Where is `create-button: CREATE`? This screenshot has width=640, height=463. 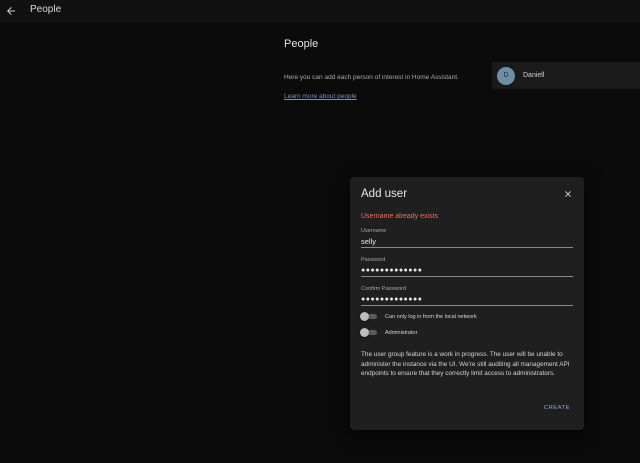
create-button: CREATE is located at coordinates (557, 408).